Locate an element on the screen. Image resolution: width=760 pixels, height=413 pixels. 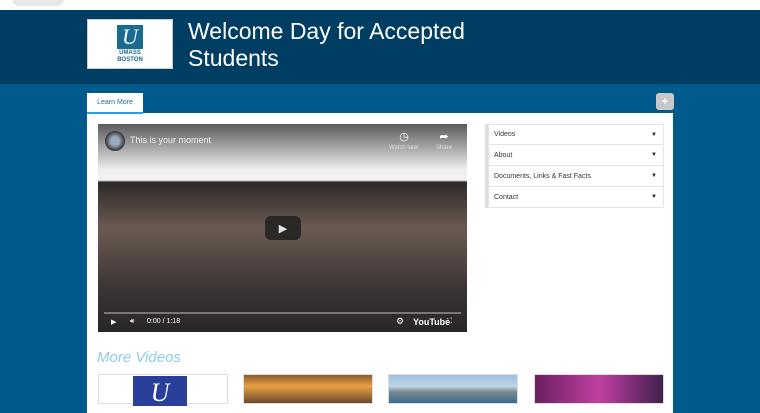
sidebar-item-documents: Documents, Links & Fast Facts ▼ is located at coordinates (576, 176).